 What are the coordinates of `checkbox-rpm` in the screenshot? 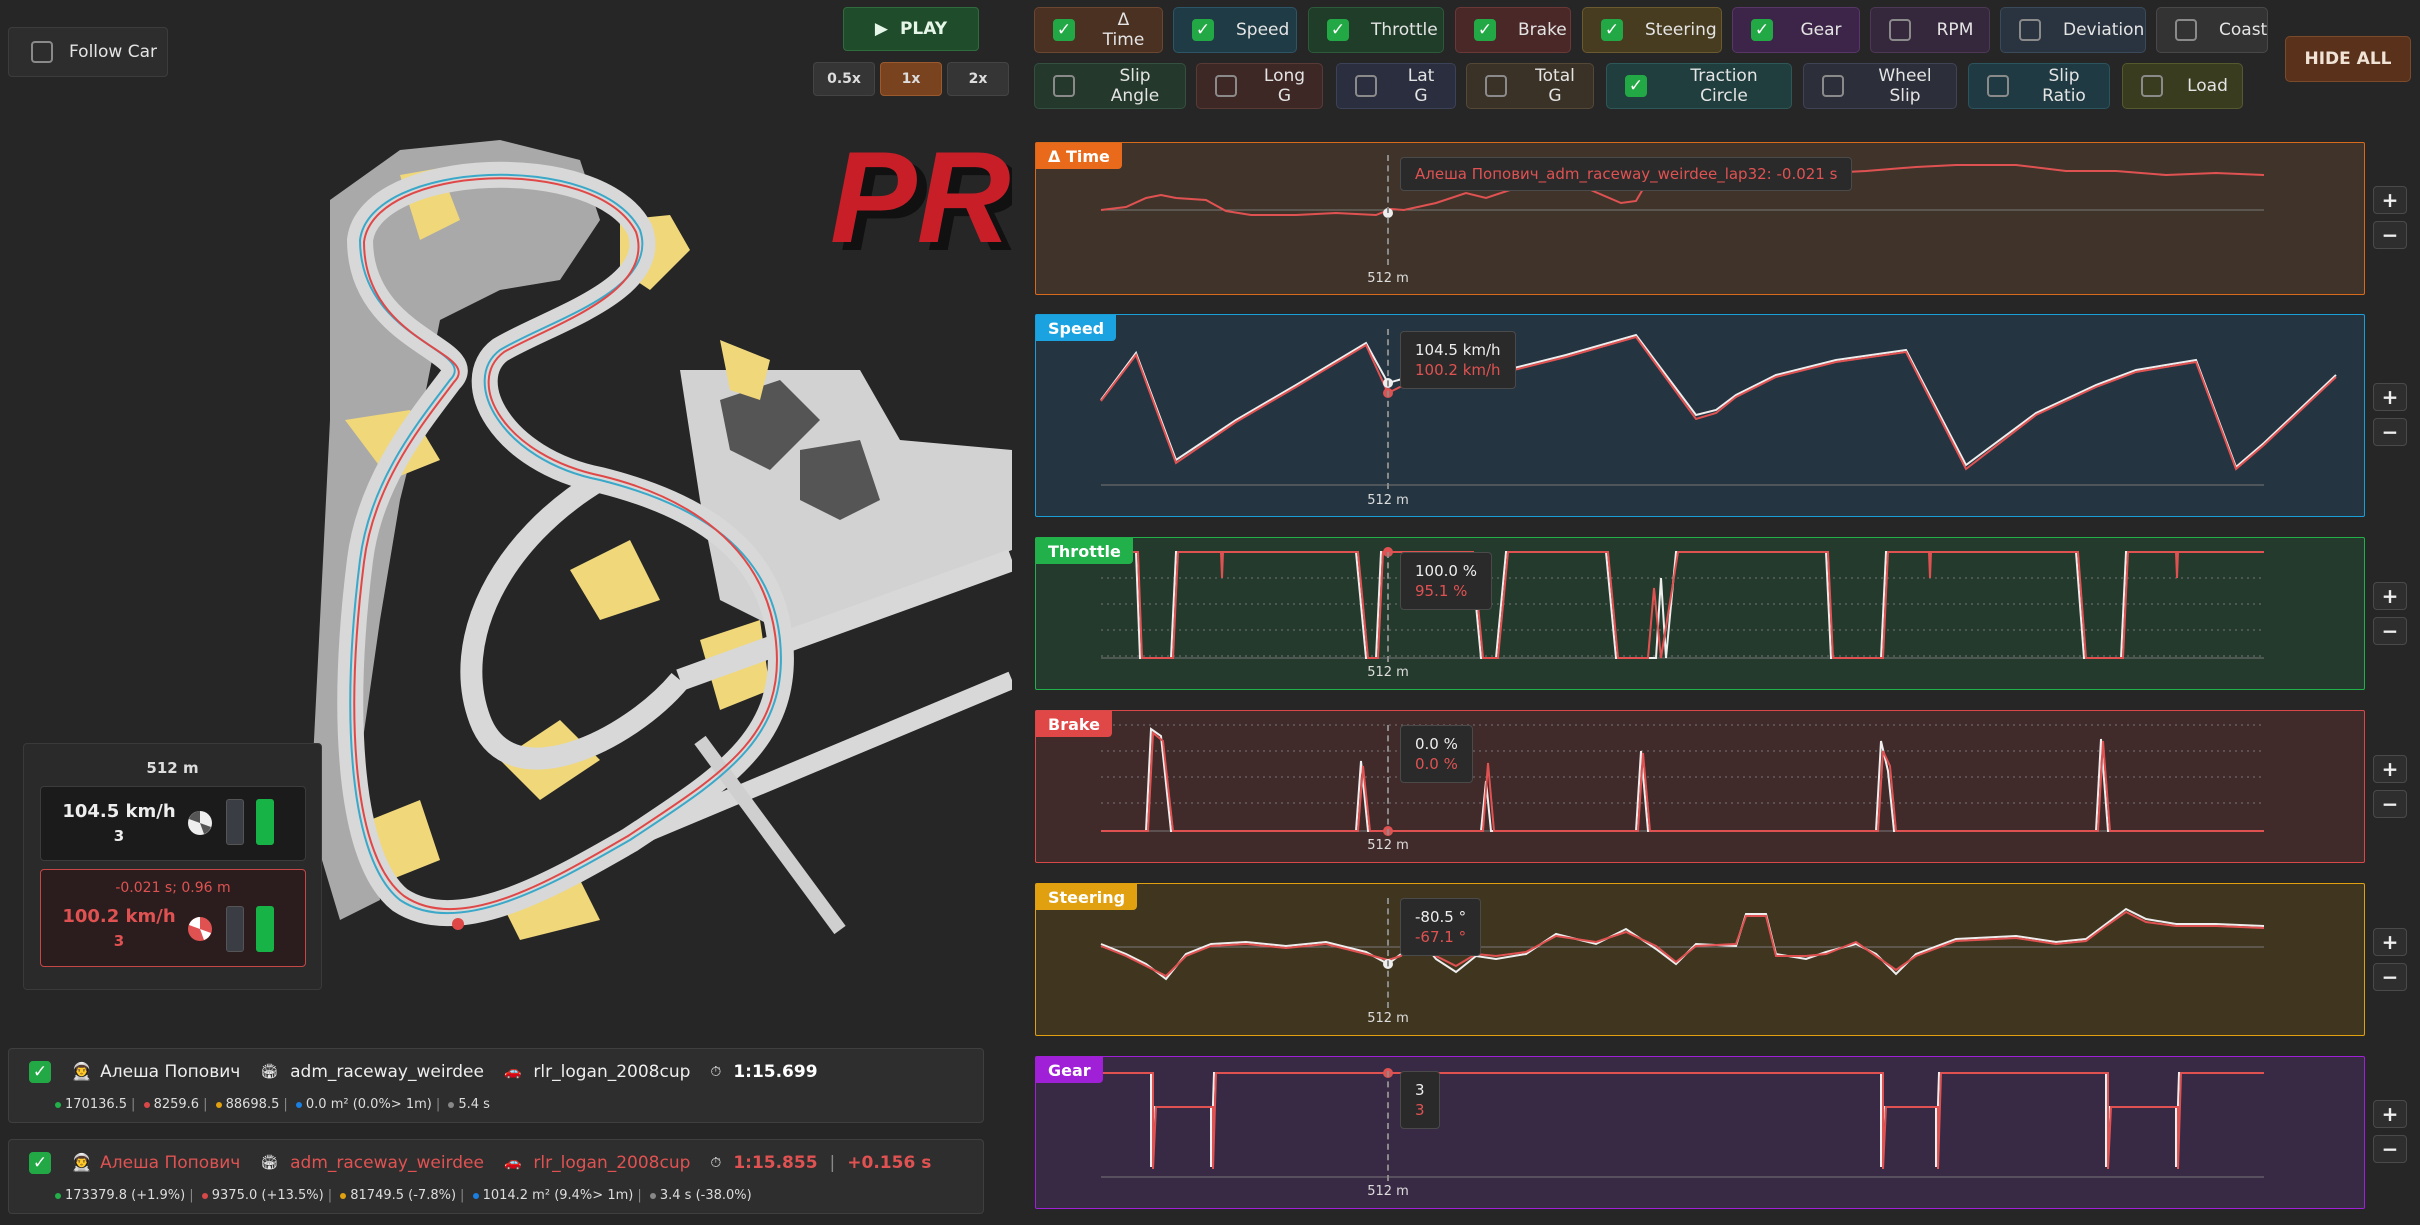 It's located at (1900, 30).